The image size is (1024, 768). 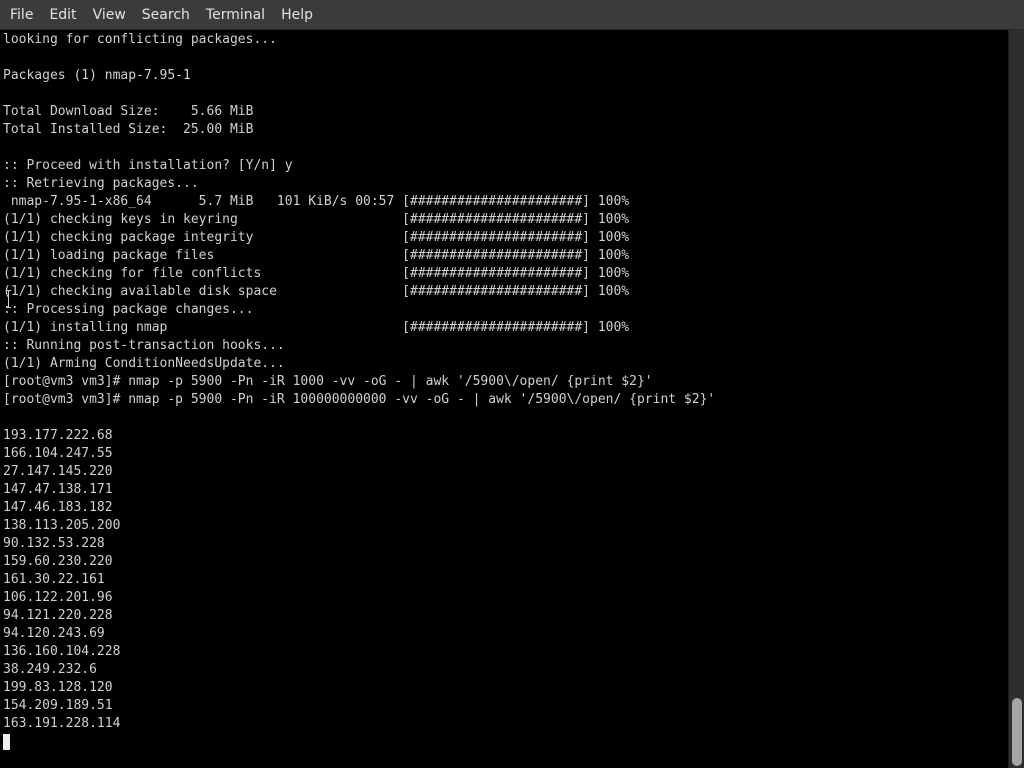 What do you see at coordinates (58, 507) in the screenshot?
I see `terminal-line: 147.46.183.182` at bounding box center [58, 507].